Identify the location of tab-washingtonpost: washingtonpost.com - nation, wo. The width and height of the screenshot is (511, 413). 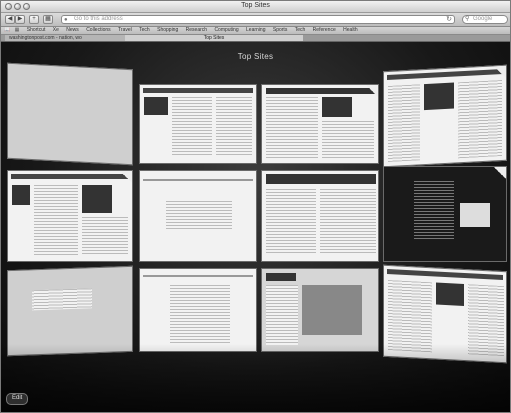
(69, 38).